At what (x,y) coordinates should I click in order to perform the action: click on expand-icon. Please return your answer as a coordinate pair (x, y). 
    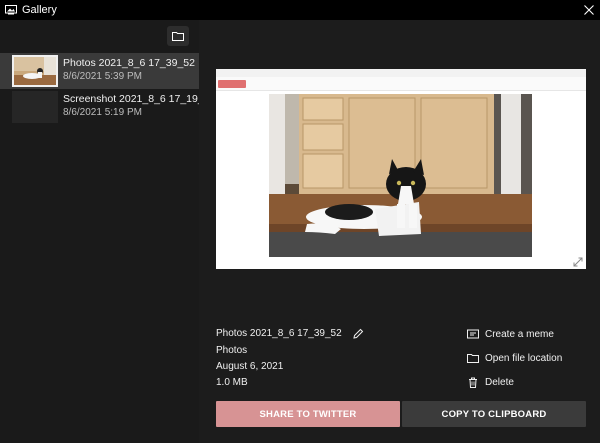
    Looking at the image, I should click on (578, 262).